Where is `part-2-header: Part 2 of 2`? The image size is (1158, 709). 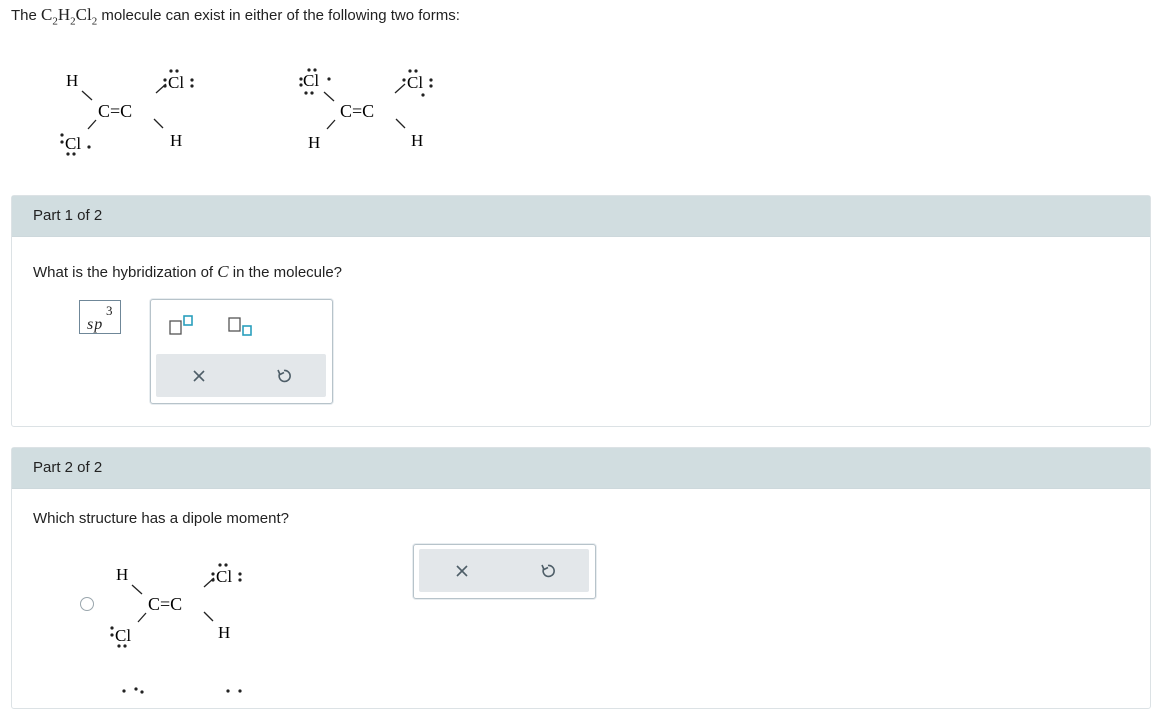
part-2-header: Part 2 of 2 is located at coordinates (581, 468).